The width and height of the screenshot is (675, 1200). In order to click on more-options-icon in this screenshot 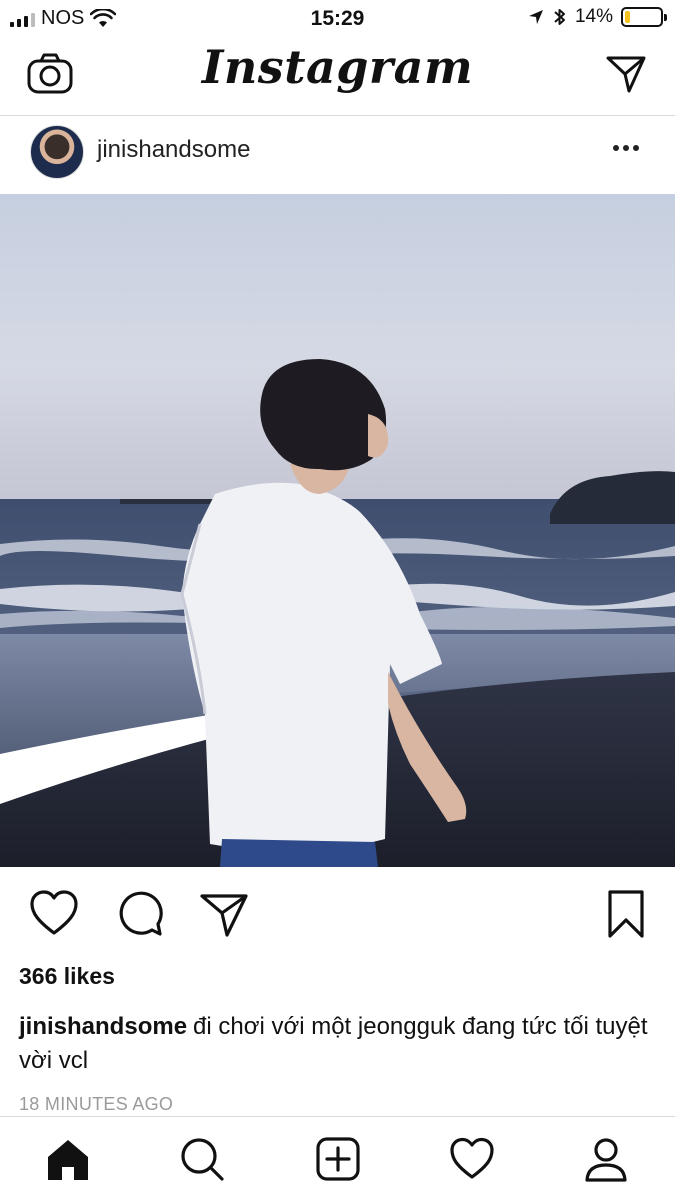, I will do `click(626, 148)`.